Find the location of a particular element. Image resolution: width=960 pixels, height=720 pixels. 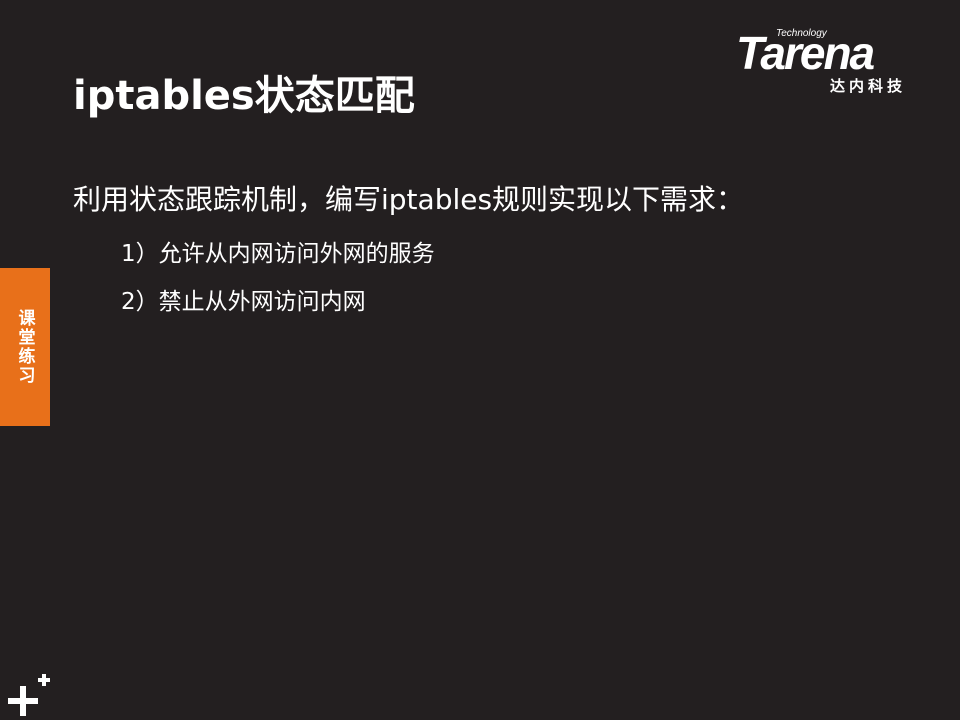

requirement-item: 2）禁止从外网访问内网 is located at coordinates (243, 302).